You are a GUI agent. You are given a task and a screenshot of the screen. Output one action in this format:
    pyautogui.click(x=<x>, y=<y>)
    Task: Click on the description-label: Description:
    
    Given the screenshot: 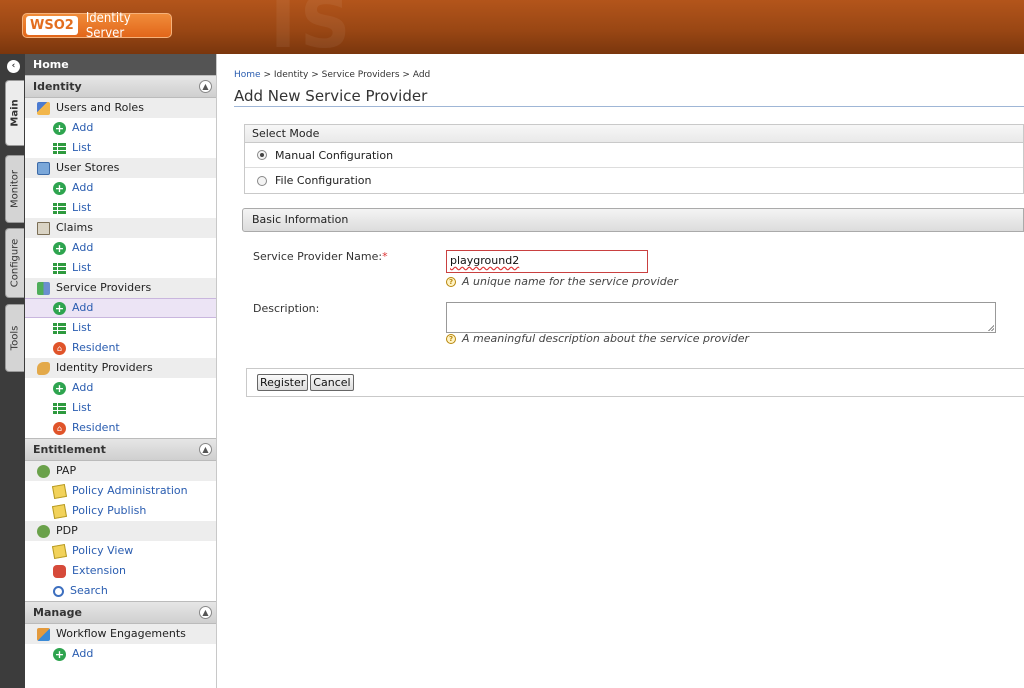 What is the action you would take?
    pyautogui.click(x=286, y=308)
    